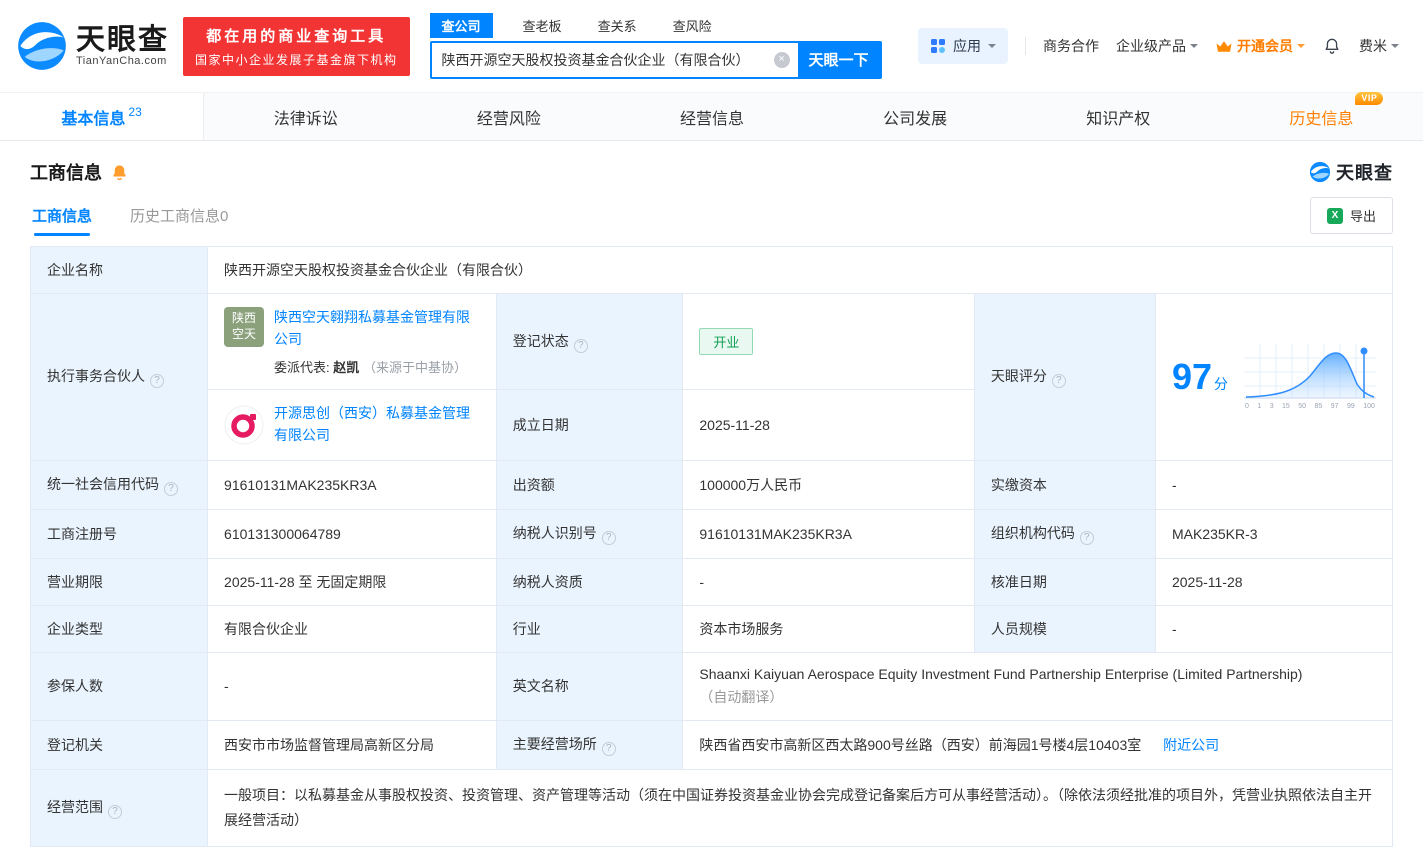 The width and height of the screenshot is (1423, 847). Describe the element at coordinates (1018, 375) in the screenshot. I see `label-text: 天眼评分` at that location.